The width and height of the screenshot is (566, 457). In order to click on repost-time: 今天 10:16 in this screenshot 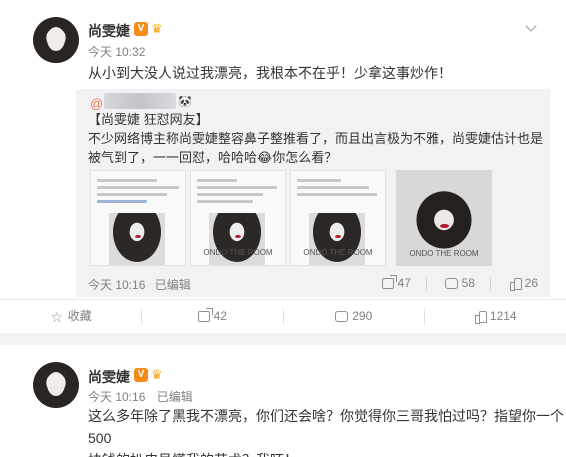, I will do `click(116, 285)`.